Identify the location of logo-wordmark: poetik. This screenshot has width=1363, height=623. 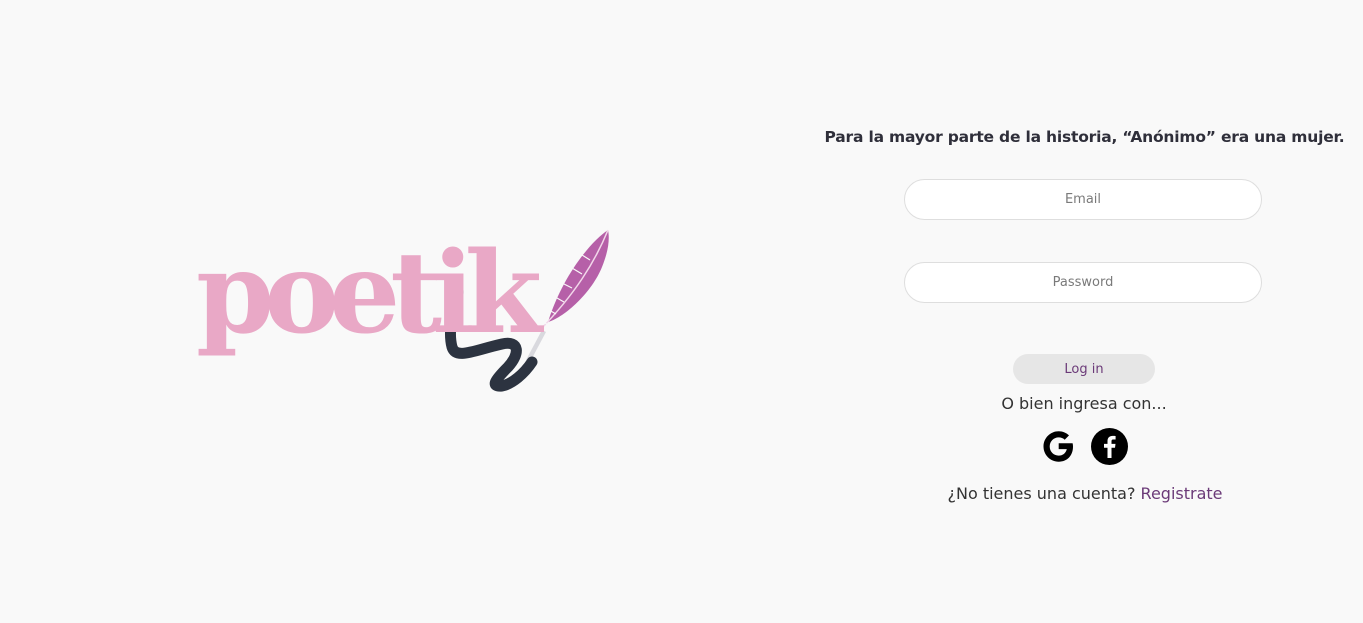
(370, 293).